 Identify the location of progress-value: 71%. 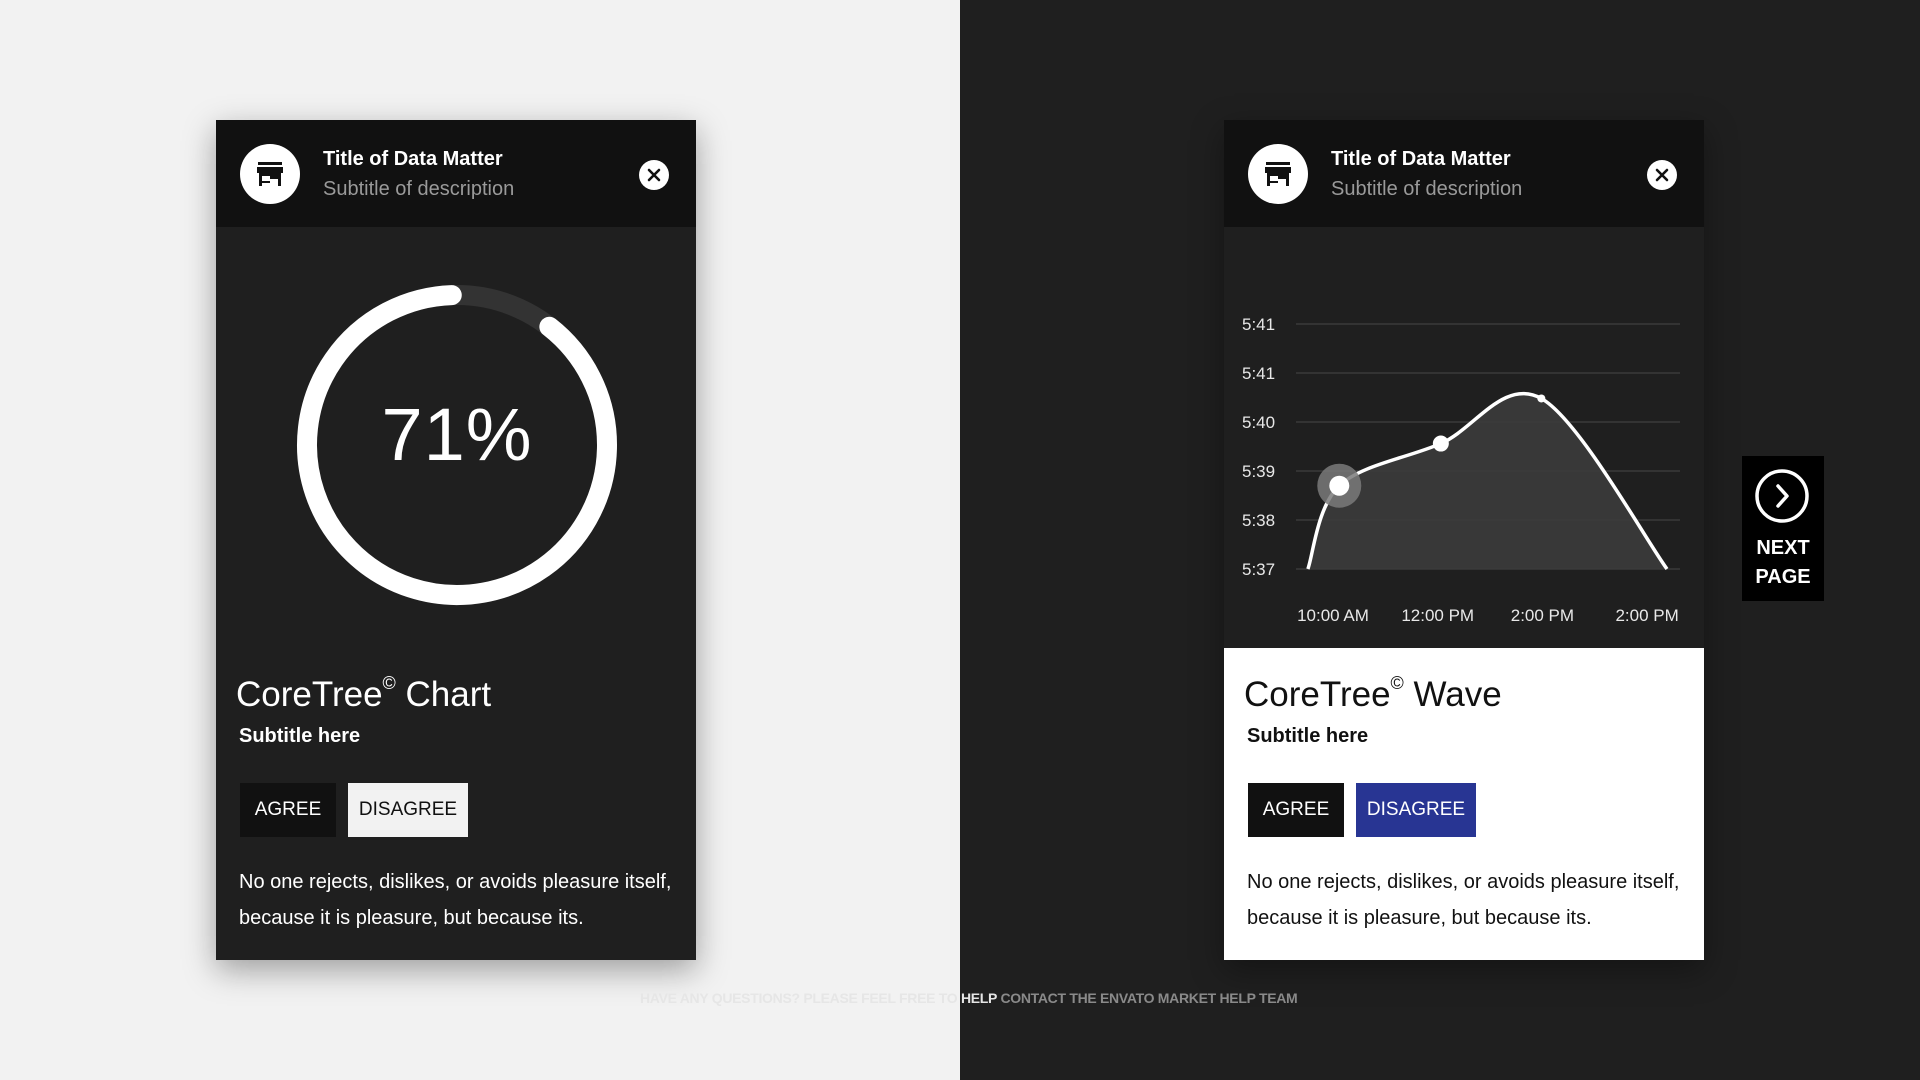
(457, 434).